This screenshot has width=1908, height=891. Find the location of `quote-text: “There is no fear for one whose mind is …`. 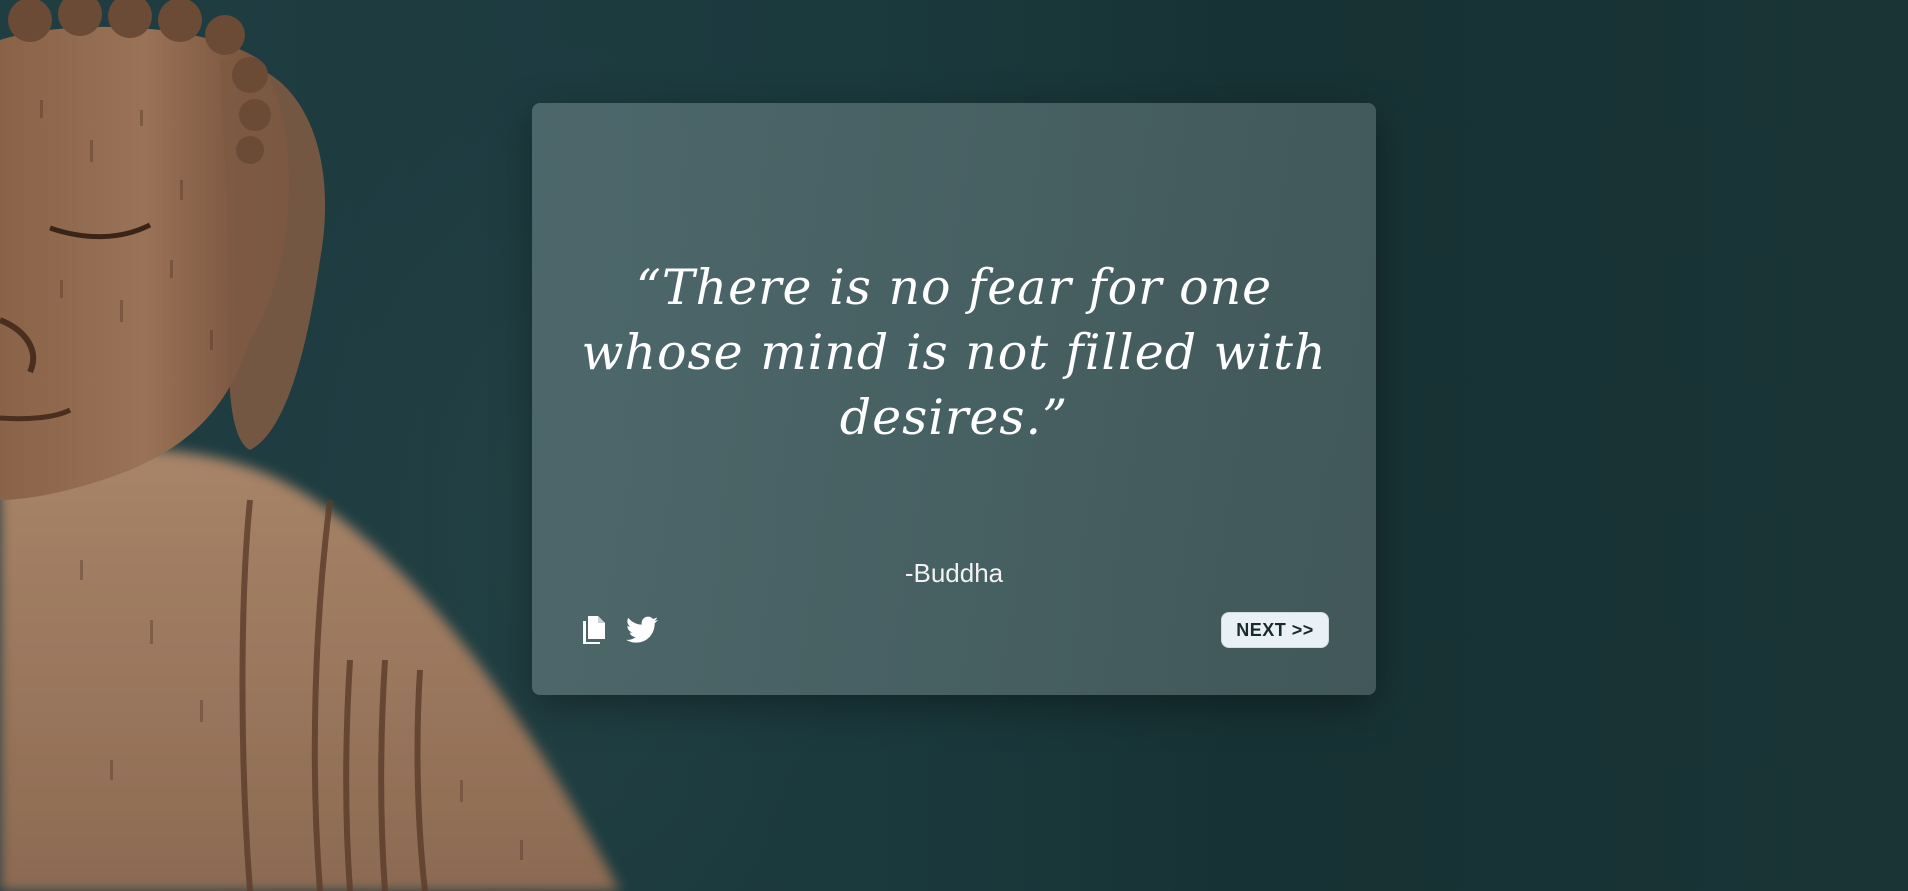

quote-text: “There is no fear for one whose mind is … is located at coordinates (954, 352).